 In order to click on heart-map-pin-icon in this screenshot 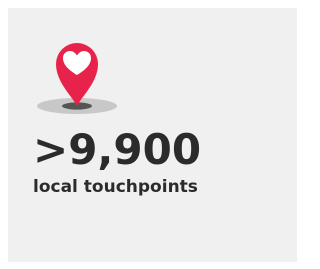, I will do `click(77, 78)`.